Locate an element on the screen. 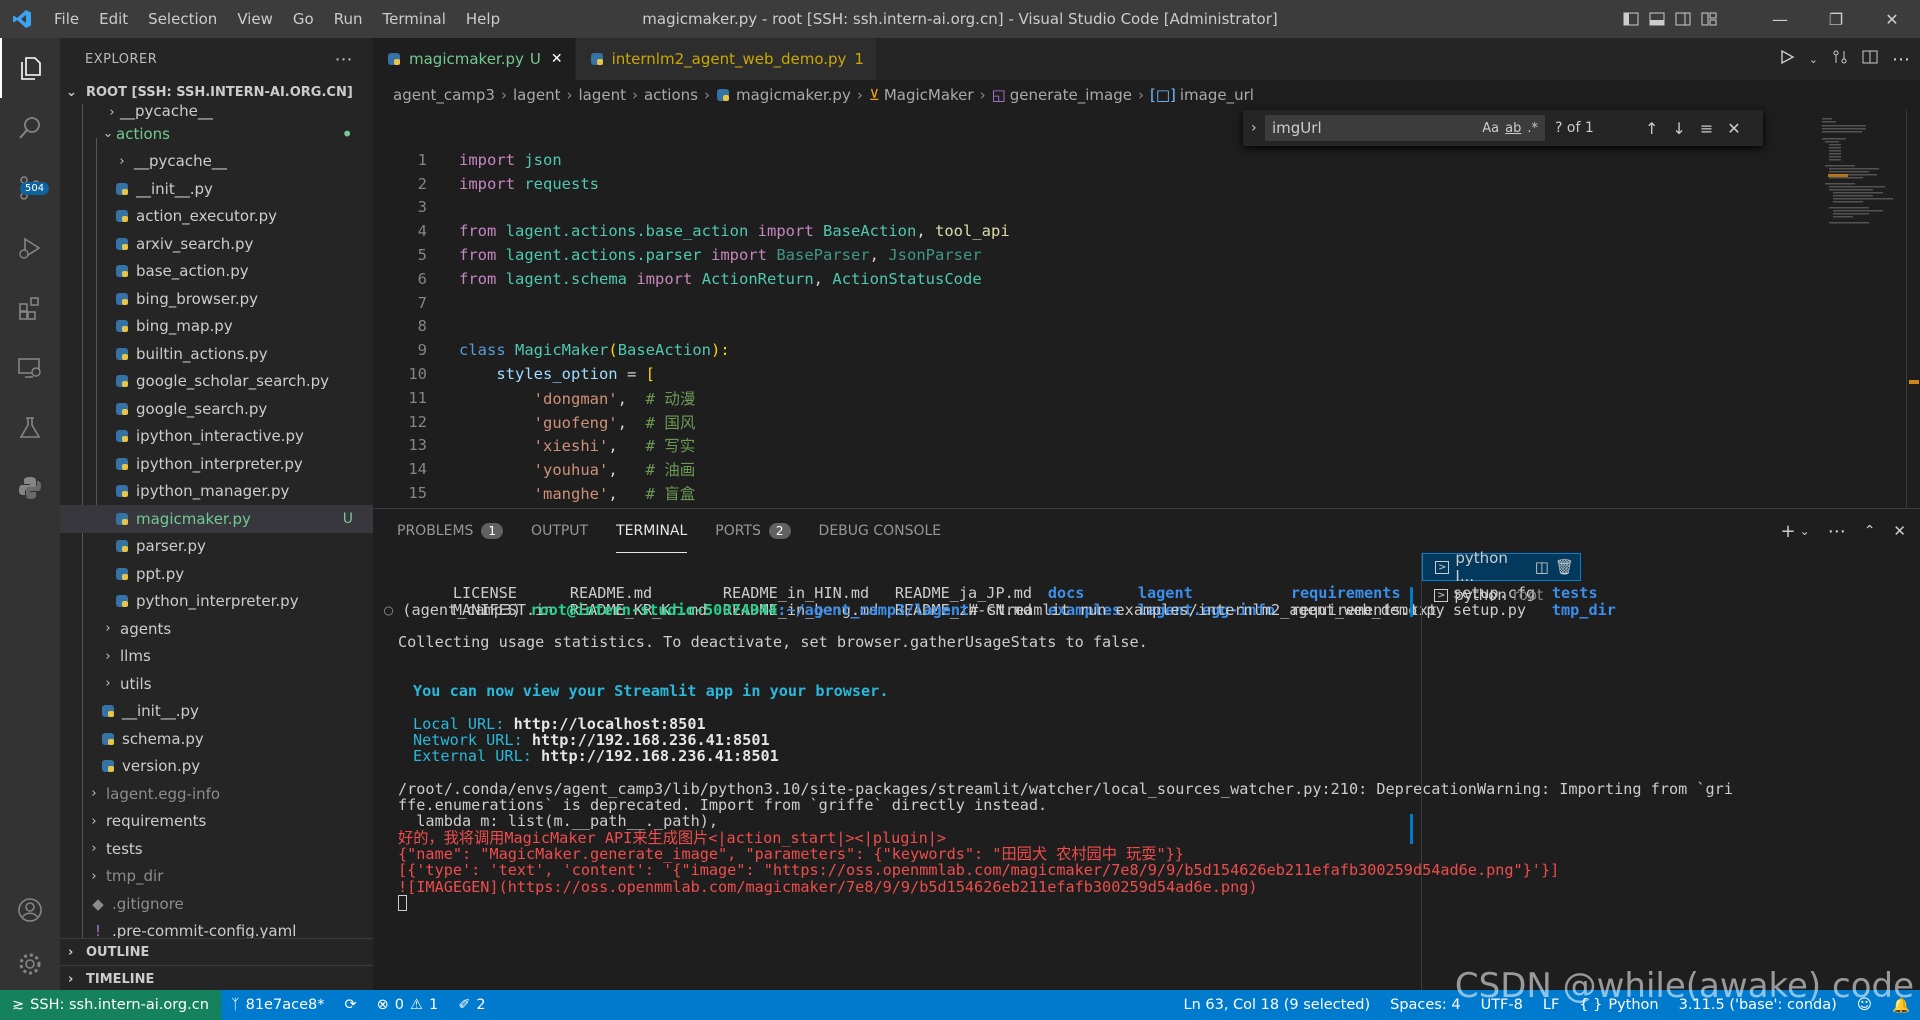 Image resolution: width=1920 pixels, height=1020 pixels. minimize-button: — is located at coordinates (1780, 19).